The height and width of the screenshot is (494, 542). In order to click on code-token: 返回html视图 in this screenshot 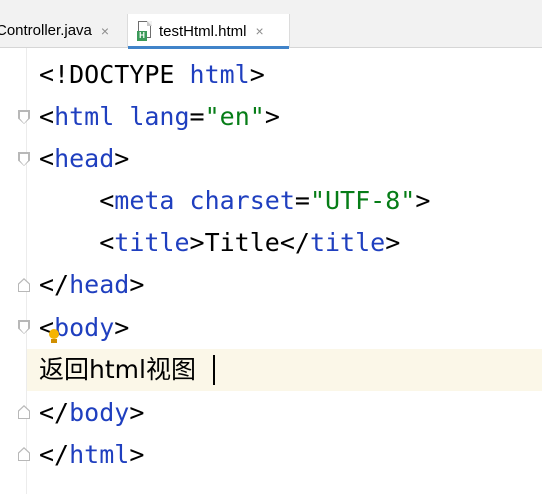, I will do `click(117, 369)`.